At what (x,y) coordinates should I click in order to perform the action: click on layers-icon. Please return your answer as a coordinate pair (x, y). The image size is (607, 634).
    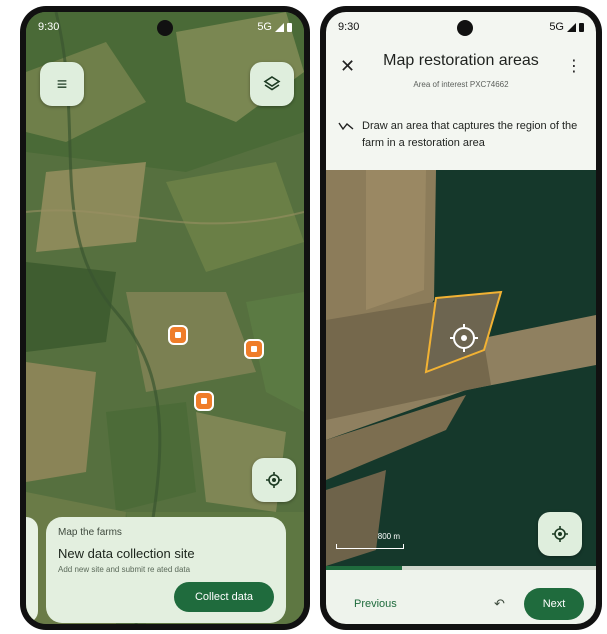
    Looking at the image, I should click on (272, 83).